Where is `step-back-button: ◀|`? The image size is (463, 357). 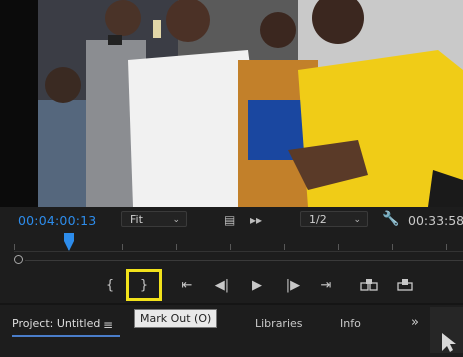 step-back-button: ◀| is located at coordinates (222, 285).